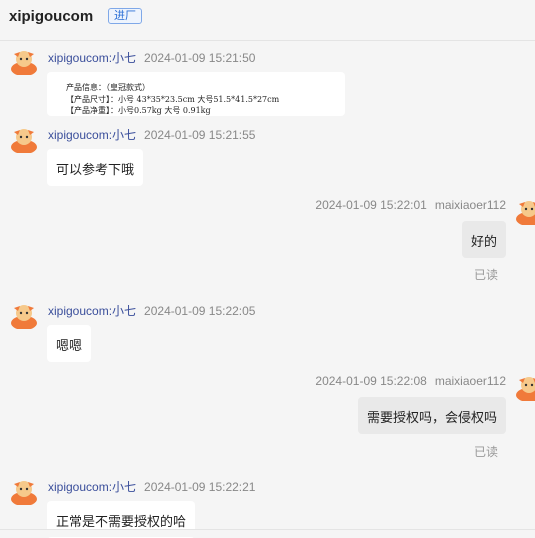  What do you see at coordinates (108, 87) in the screenshot?
I see `image-text-line: 产品信息：（皇冠款式）` at bounding box center [108, 87].